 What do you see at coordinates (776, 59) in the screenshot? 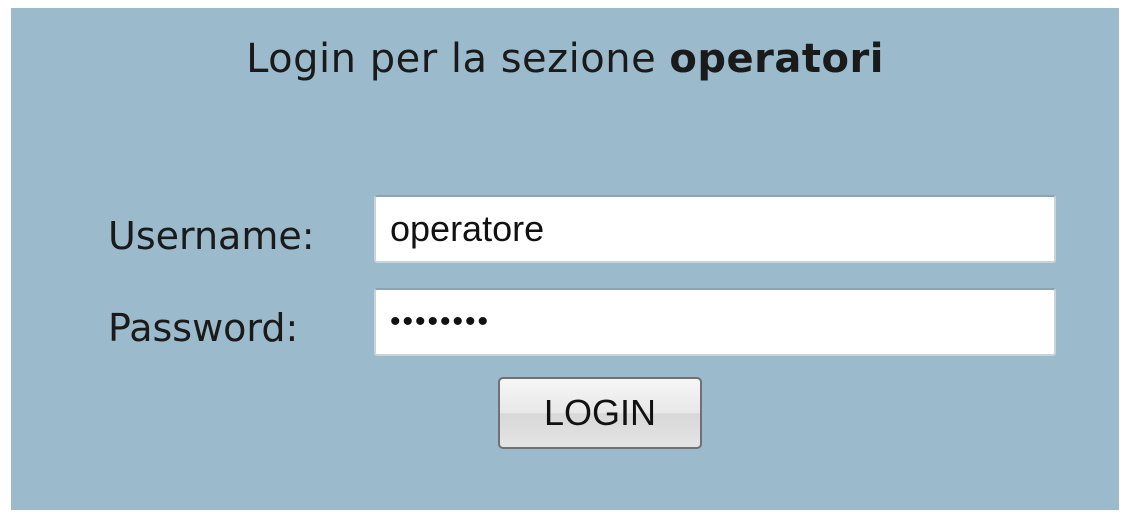
I see `login-title-section: operatori` at bounding box center [776, 59].